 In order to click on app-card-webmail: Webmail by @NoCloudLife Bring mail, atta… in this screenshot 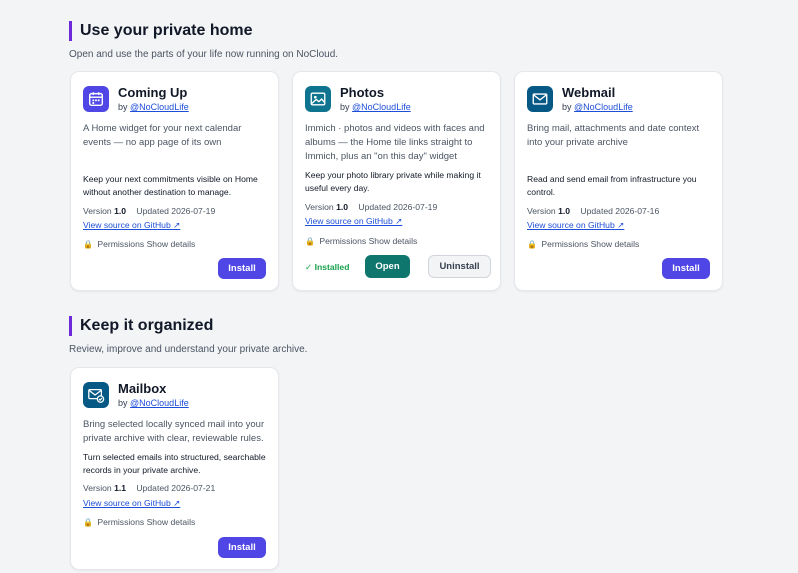, I will do `click(618, 181)`.